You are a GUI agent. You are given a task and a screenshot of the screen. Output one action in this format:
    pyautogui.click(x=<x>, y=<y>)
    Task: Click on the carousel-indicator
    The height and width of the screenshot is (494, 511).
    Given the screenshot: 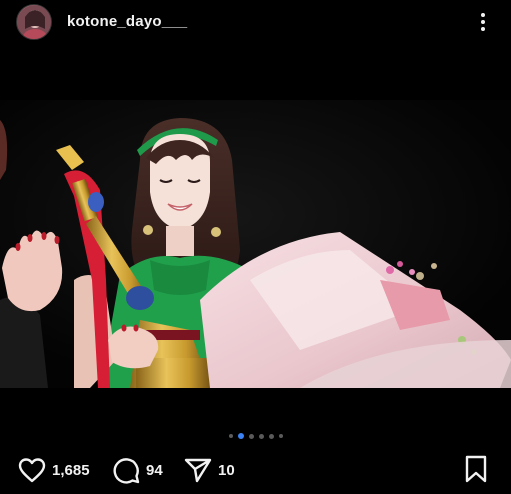 What is the action you would take?
    pyautogui.click(x=255, y=436)
    